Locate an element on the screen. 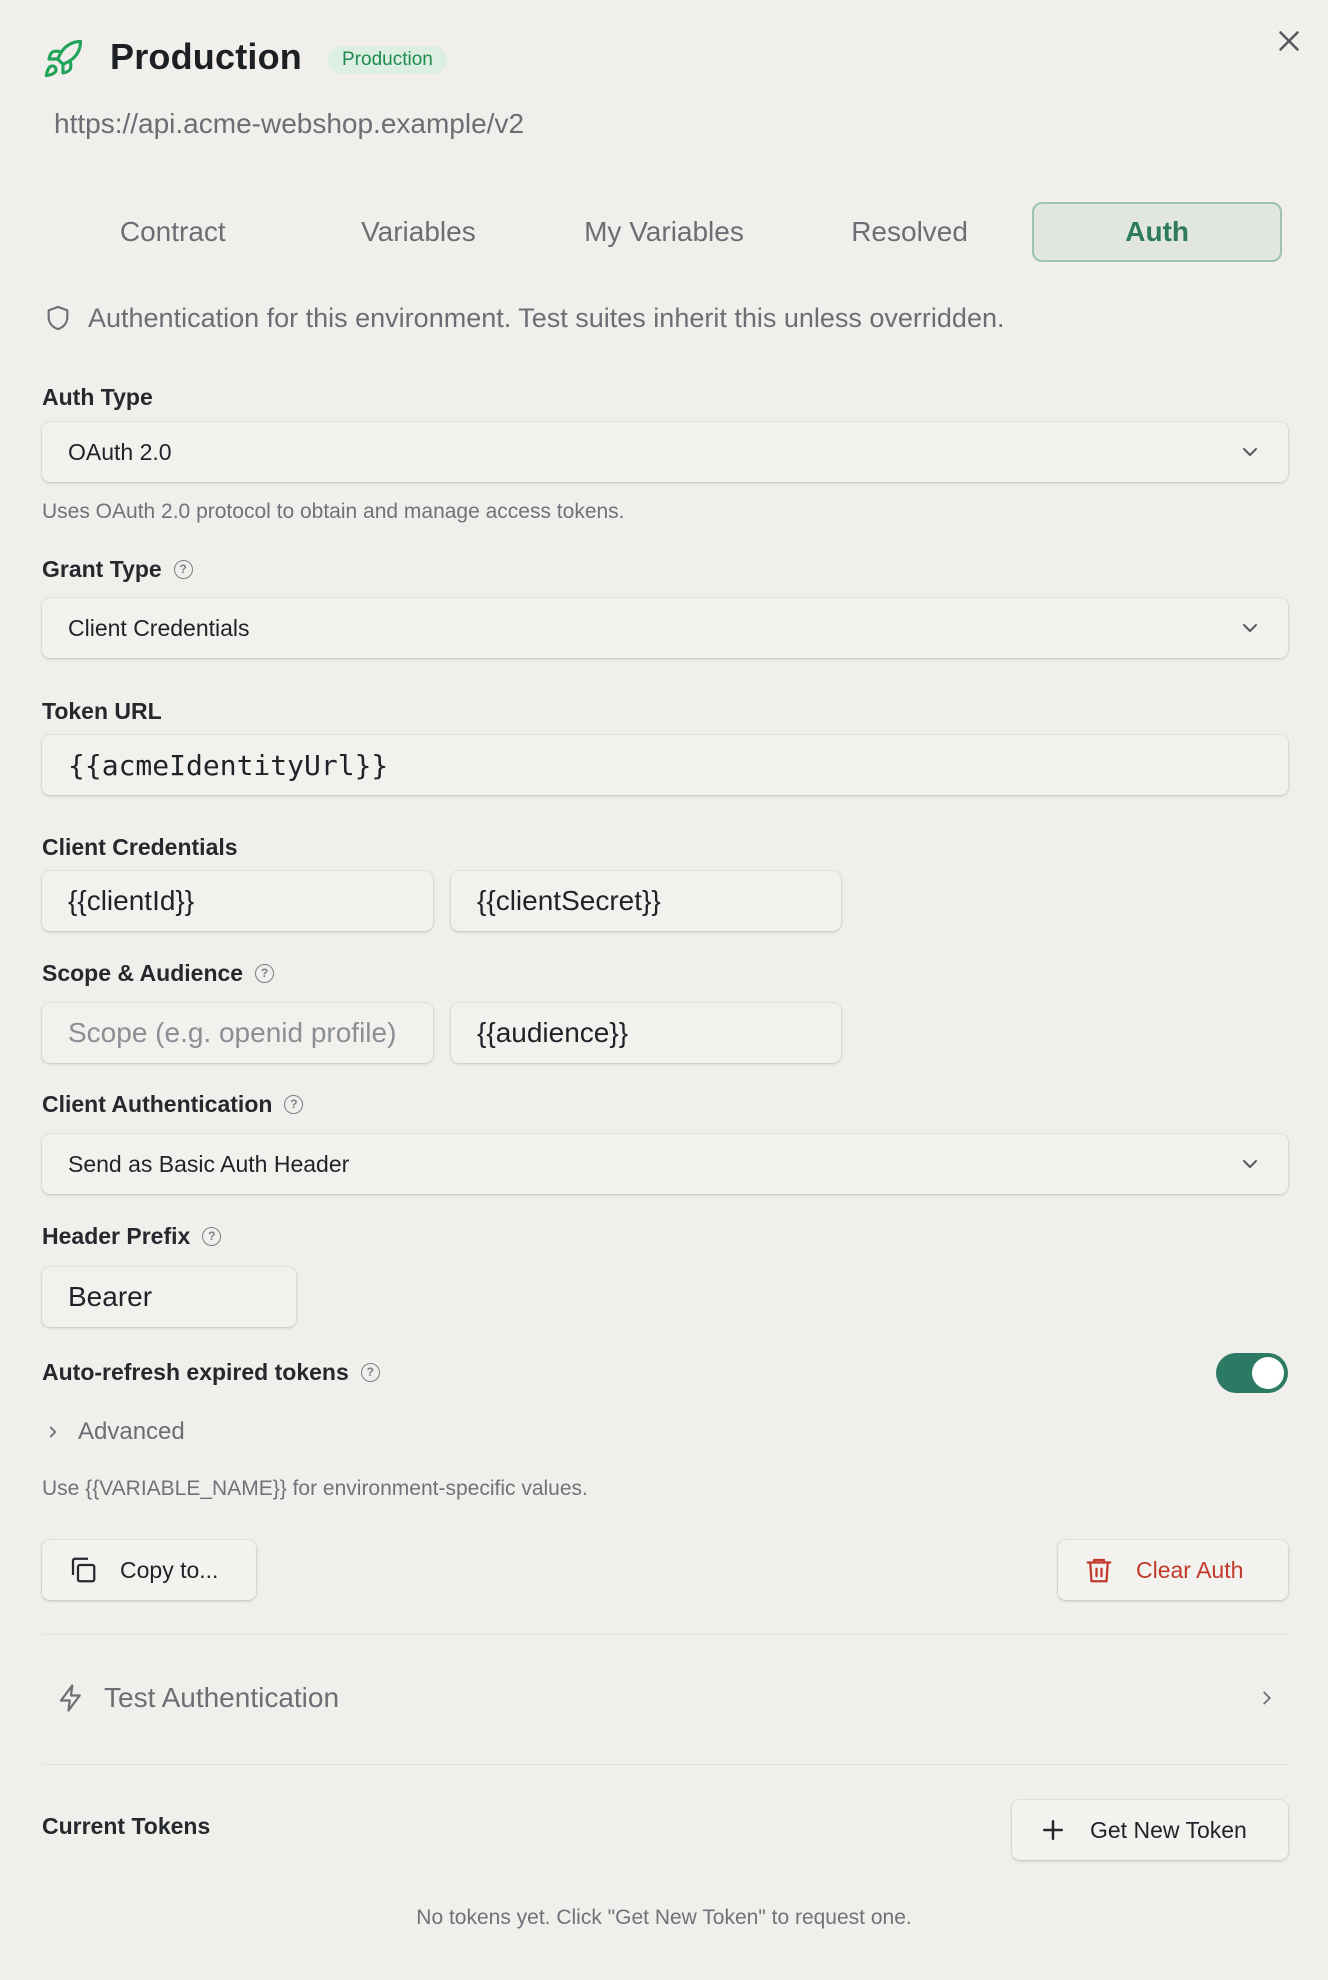 The image size is (1328, 1980). scope-field is located at coordinates (237, 1033).